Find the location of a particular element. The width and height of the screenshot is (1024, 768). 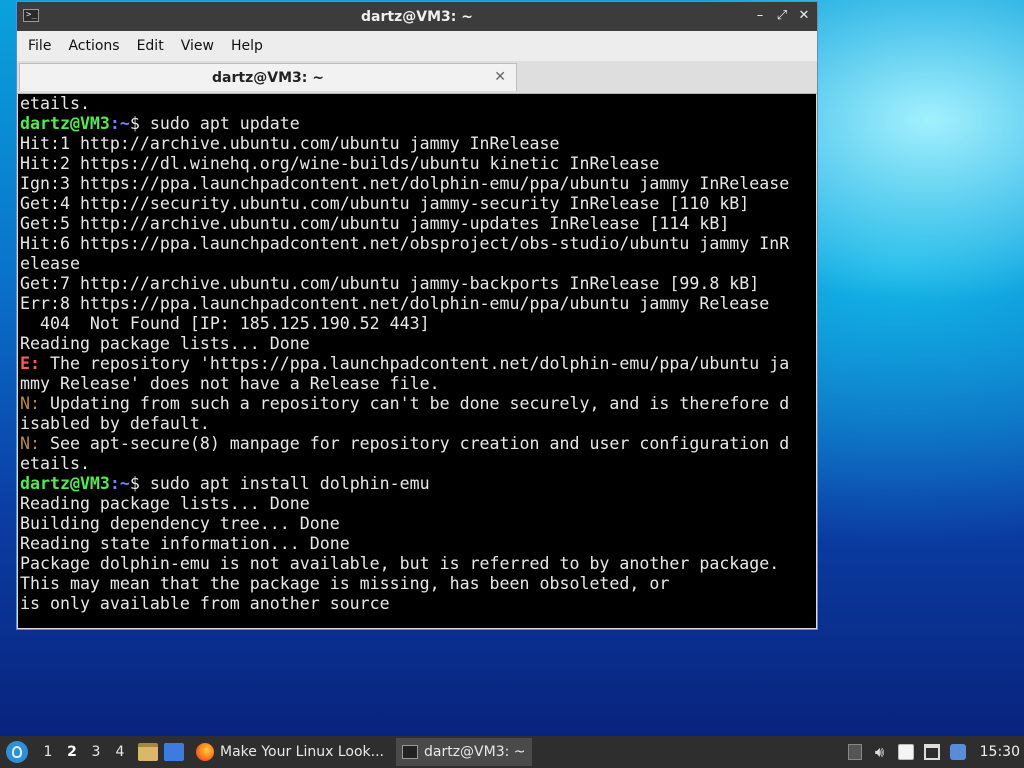

line-text: is only available from another source is located at coordinates (205, 603).